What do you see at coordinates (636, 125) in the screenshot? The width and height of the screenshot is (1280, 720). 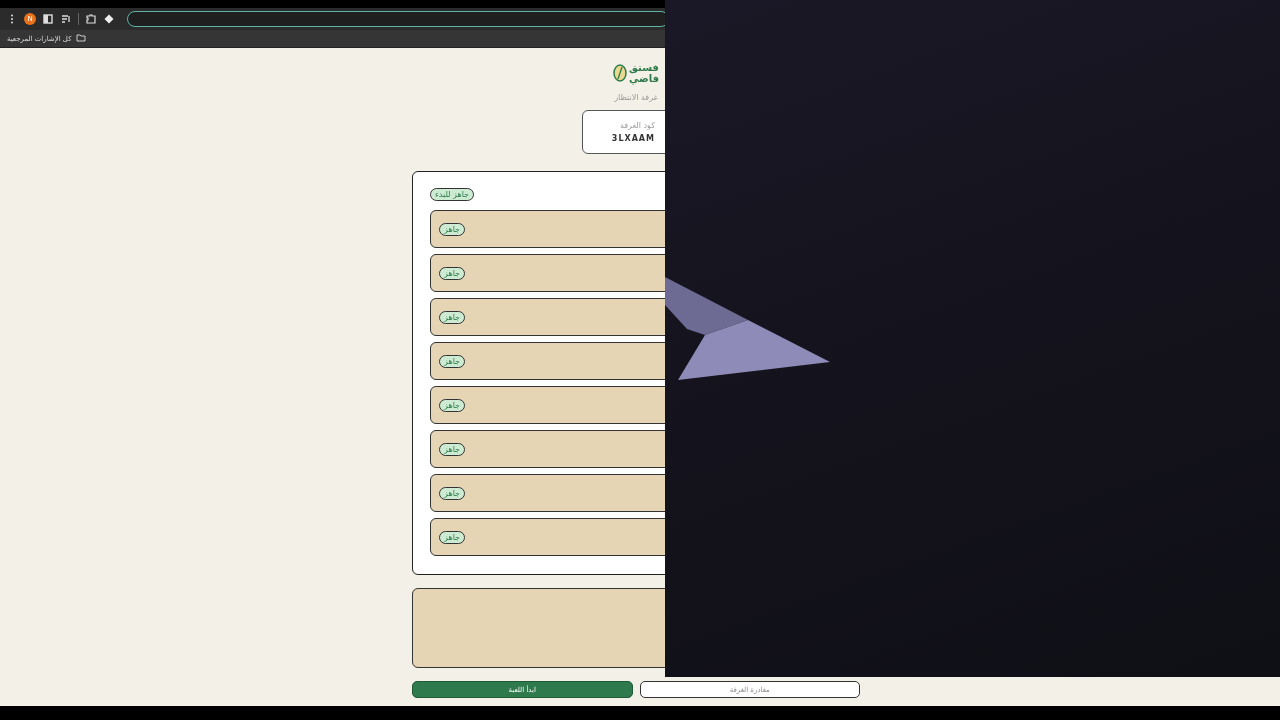 I see `room-code-label: كود الغرفة` at bounding box center [636, 125].